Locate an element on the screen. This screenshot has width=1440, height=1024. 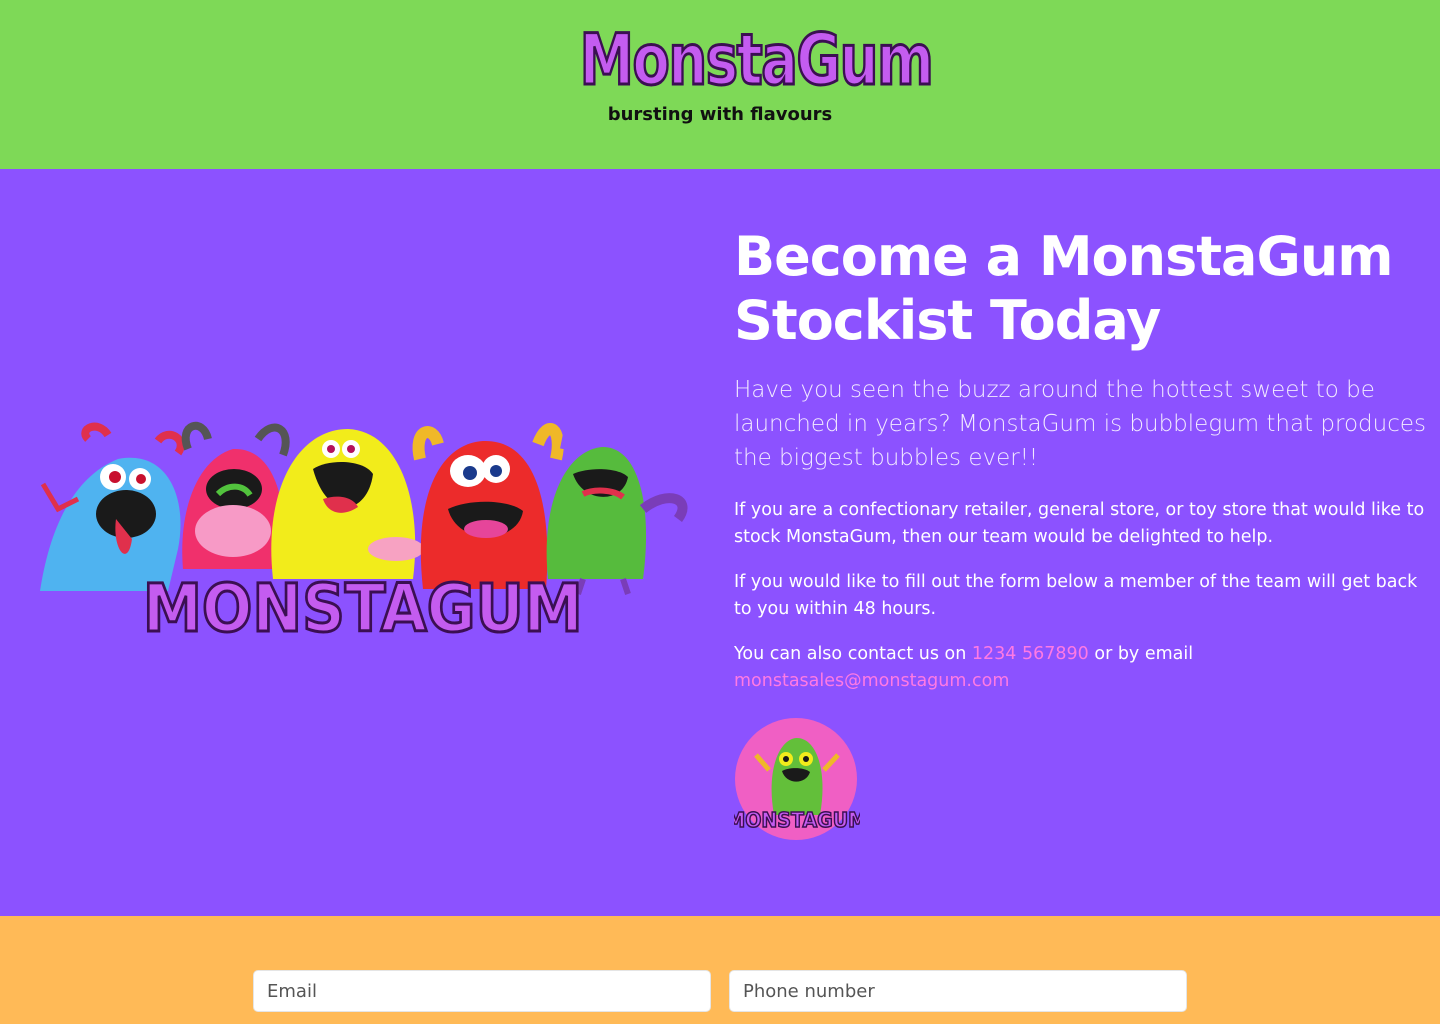
brand-tagline: bursting with flavours is located at coordinates (720, 114).